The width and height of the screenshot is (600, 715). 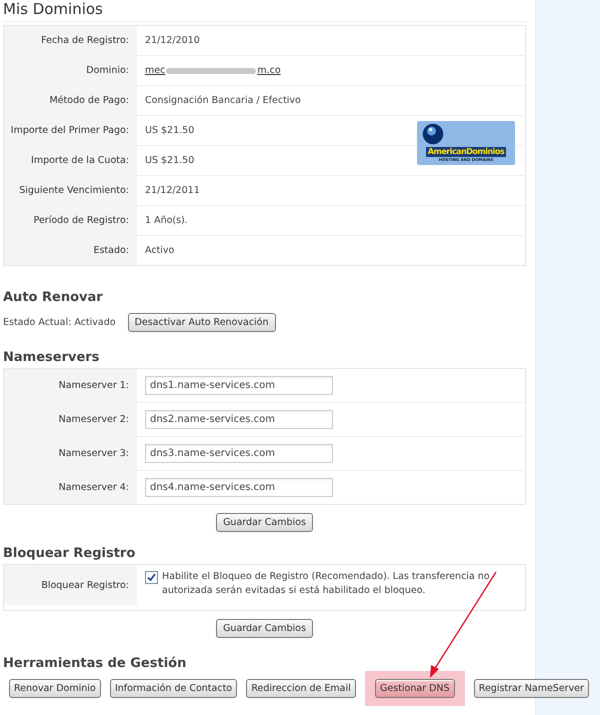 I want to click on status-text: Estado Actual: Activado, so click(x=59, y=322).